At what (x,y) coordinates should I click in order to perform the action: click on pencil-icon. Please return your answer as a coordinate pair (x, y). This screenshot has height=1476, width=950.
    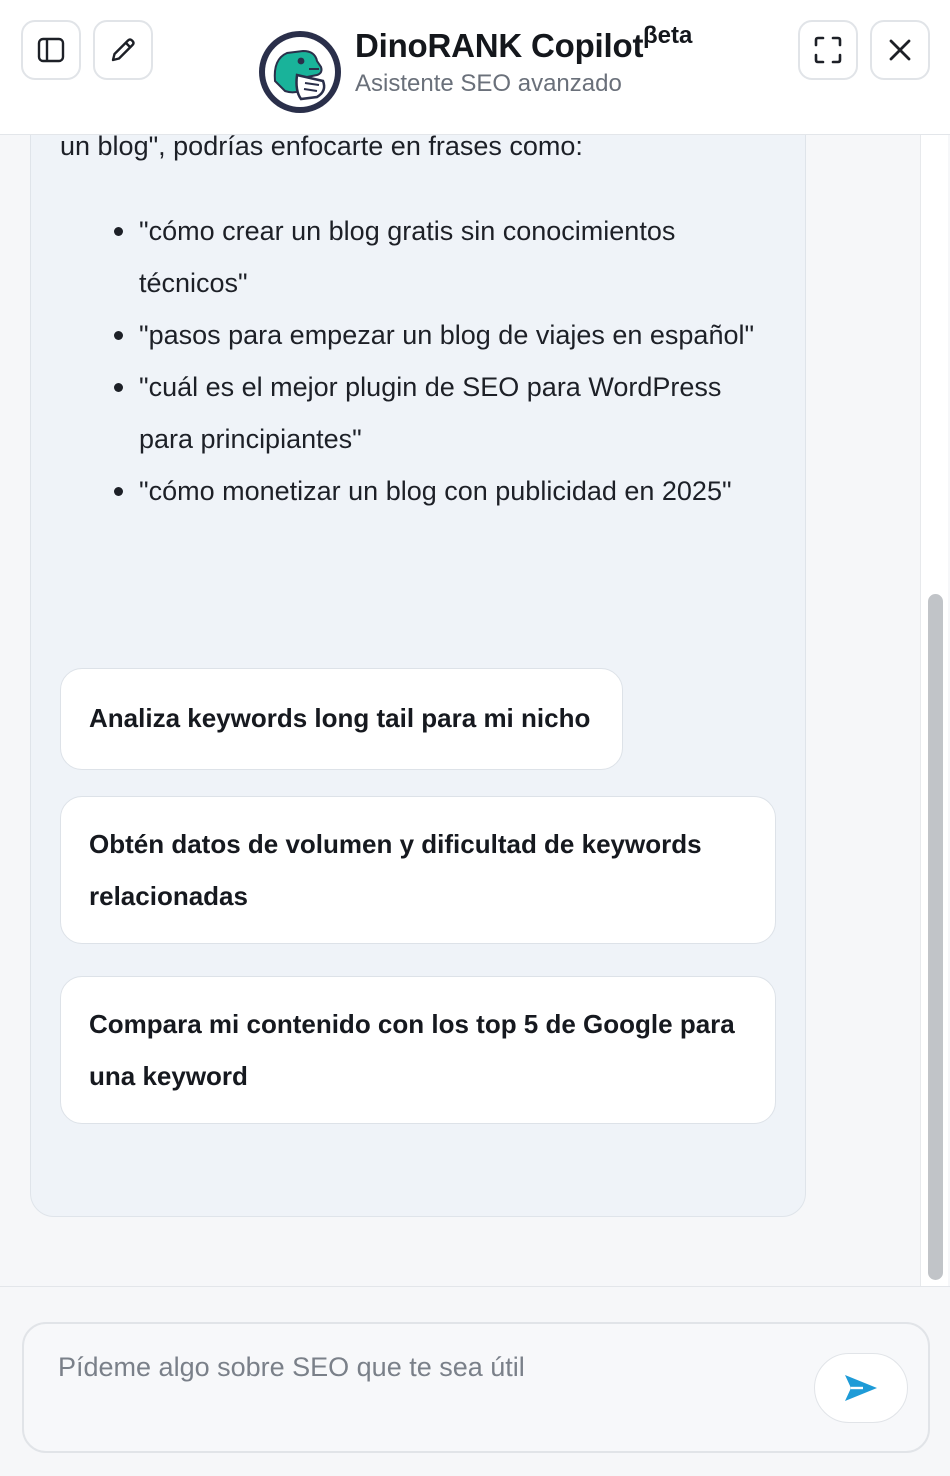
    Looking at the image, I should click on (123, 50).